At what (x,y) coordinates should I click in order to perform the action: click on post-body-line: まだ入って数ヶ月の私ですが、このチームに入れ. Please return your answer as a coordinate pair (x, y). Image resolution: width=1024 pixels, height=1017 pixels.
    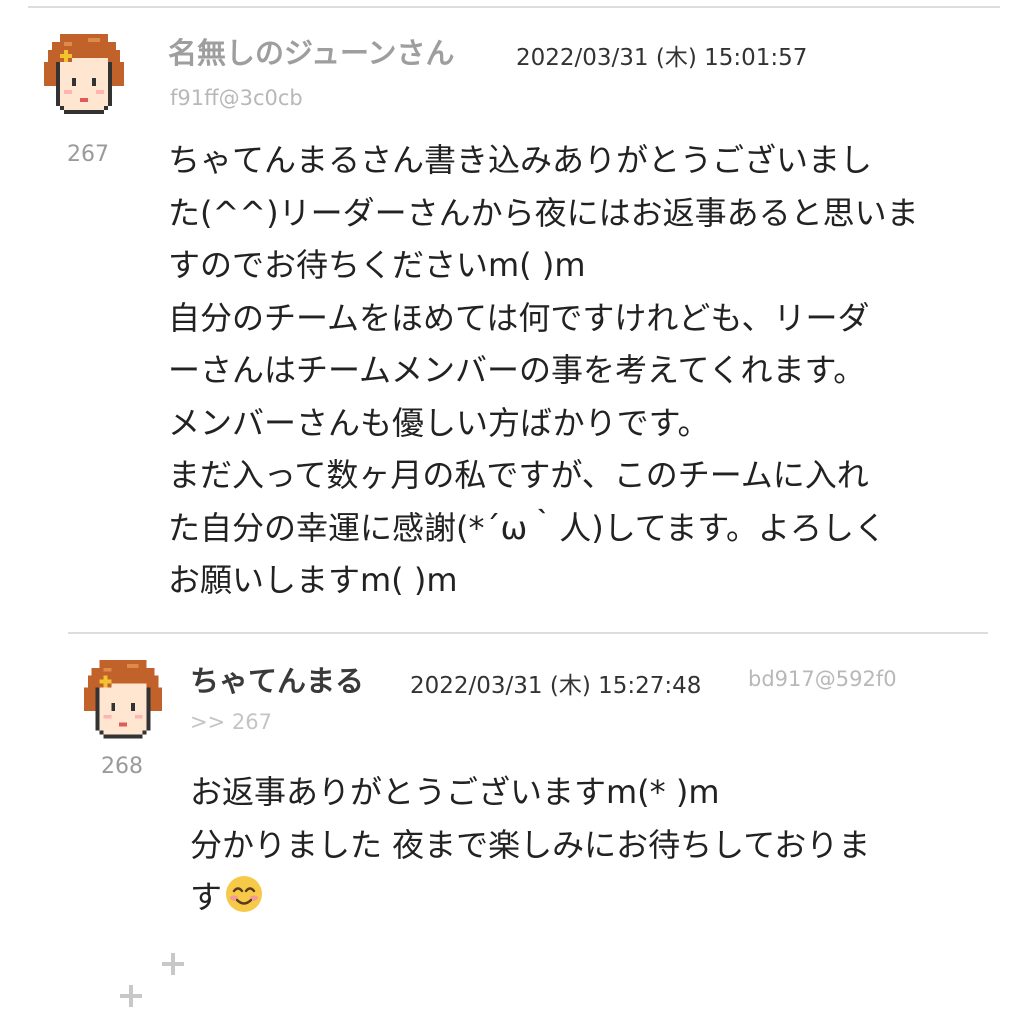
    Looking at the image, I should click on (518, 475).